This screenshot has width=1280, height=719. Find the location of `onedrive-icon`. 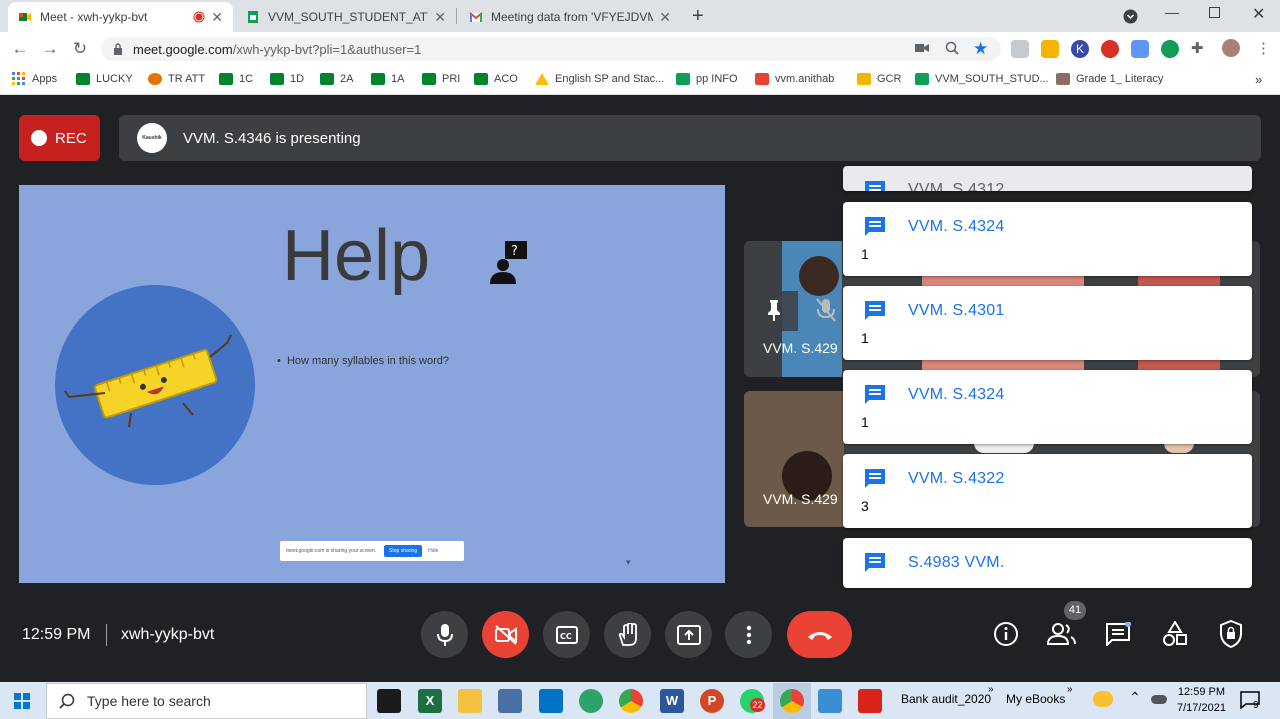

onedrive-icon is located at coordinates (1159, 699).